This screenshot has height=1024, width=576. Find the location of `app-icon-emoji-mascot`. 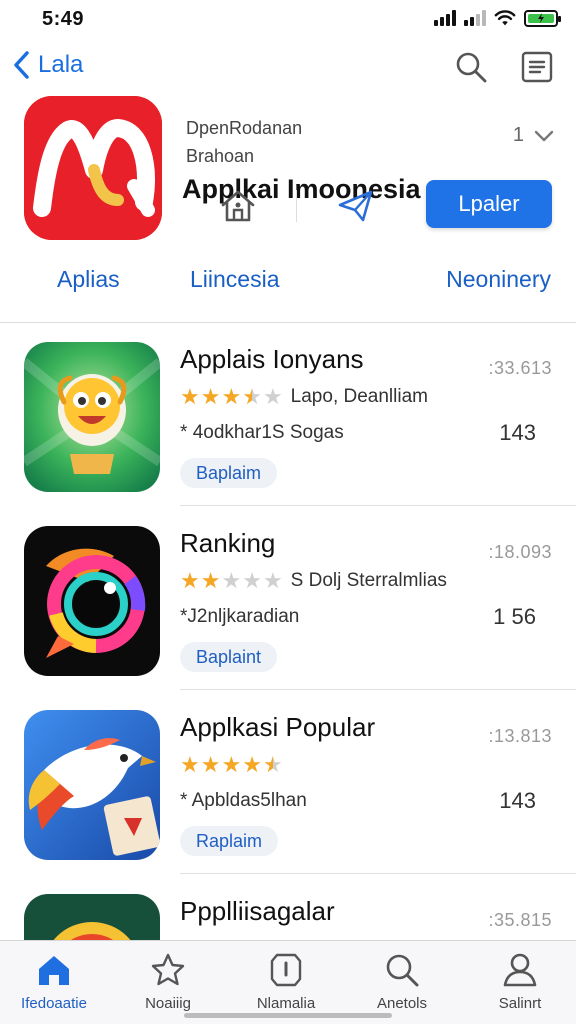

app-icon-emoji-mascot is located at coordinates (92, 417).